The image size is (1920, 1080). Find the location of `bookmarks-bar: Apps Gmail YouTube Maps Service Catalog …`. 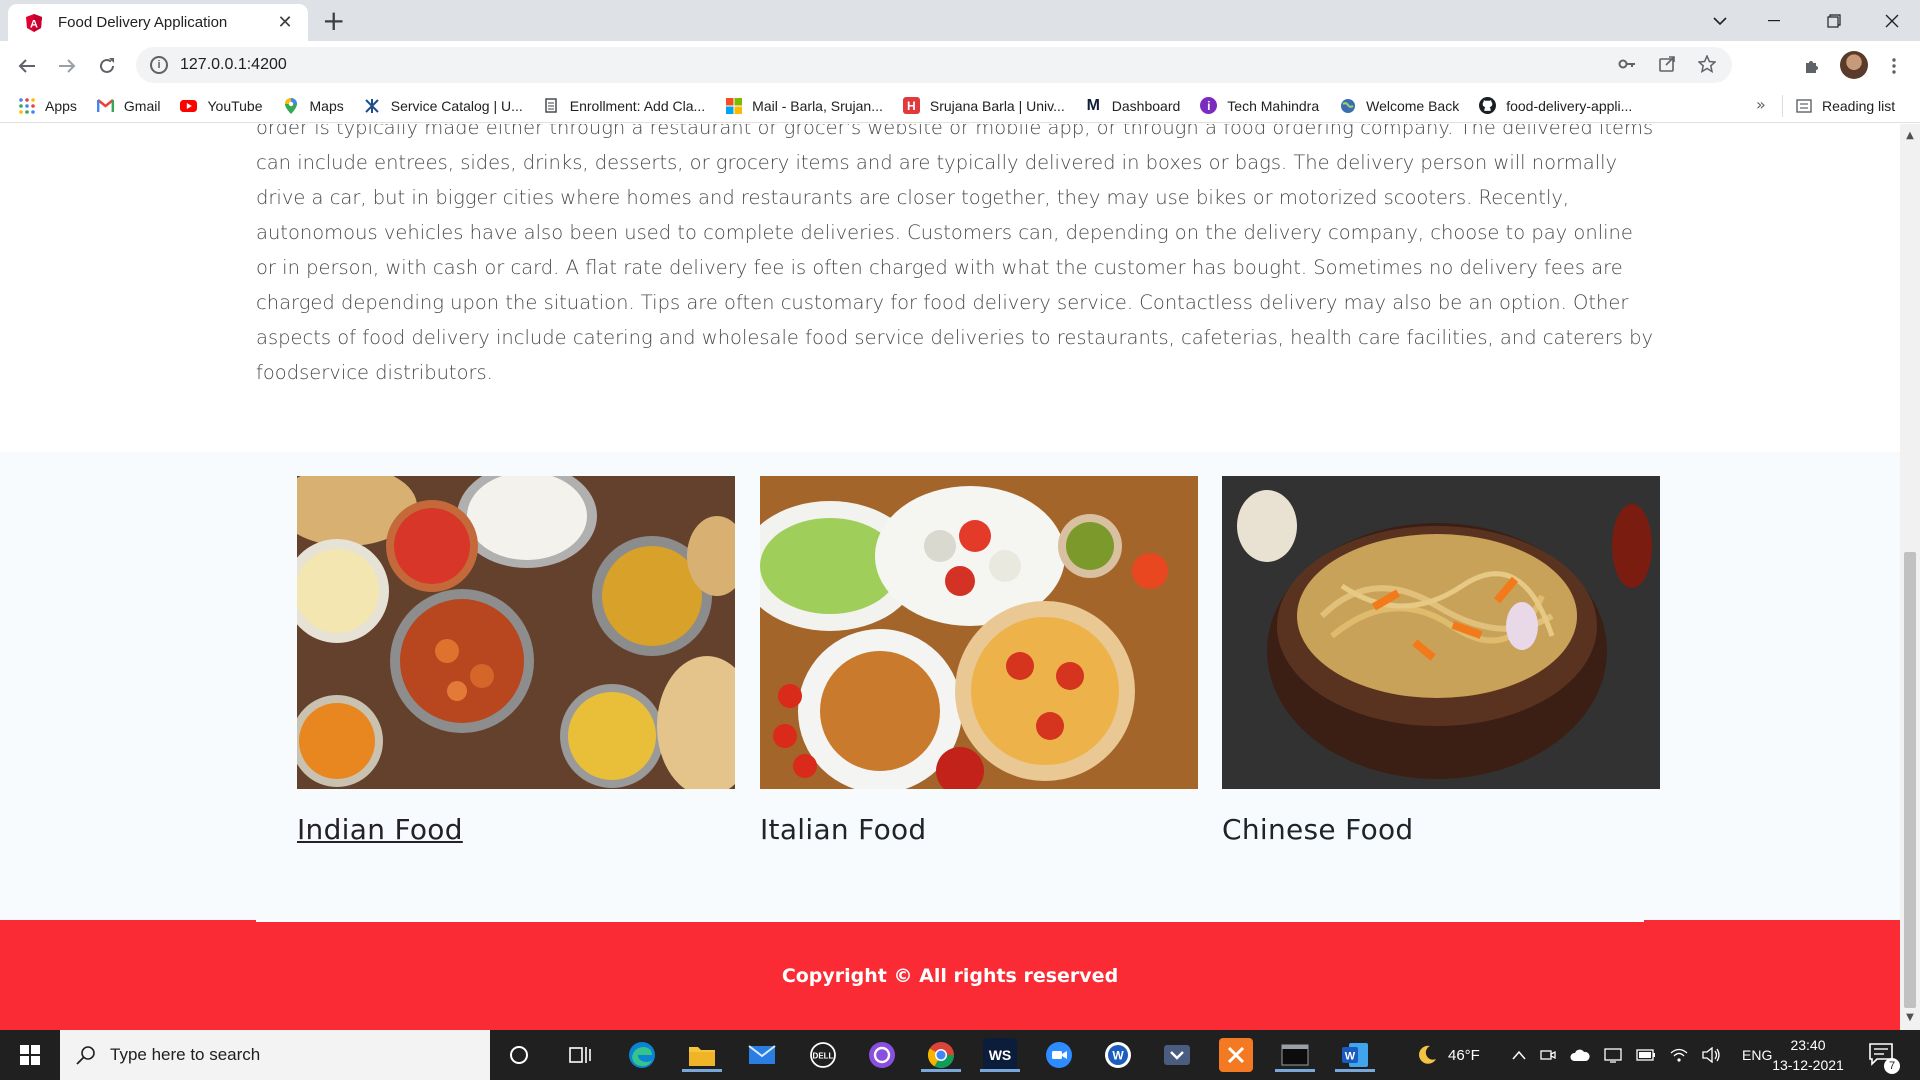

bookmarks-bar: Apps Gmail YouTube Maps Service Catalog … is located at coordinates (960, 106).